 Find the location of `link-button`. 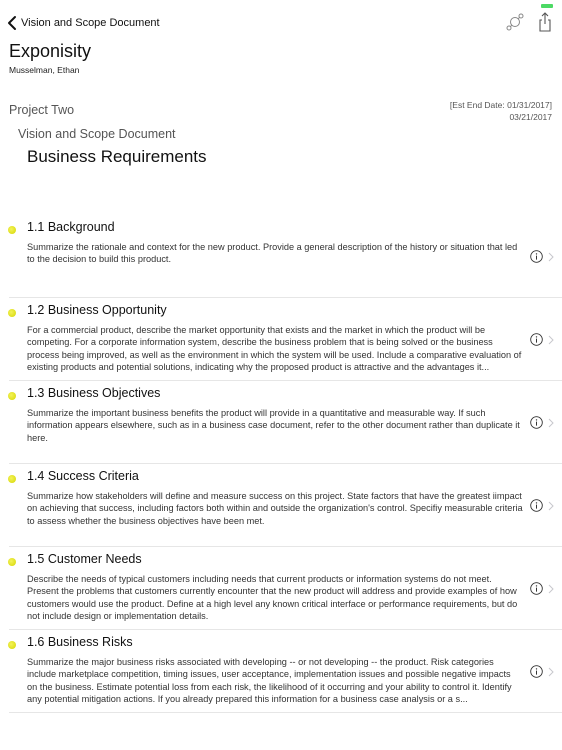

link-button is located at coordinates (515, 22).